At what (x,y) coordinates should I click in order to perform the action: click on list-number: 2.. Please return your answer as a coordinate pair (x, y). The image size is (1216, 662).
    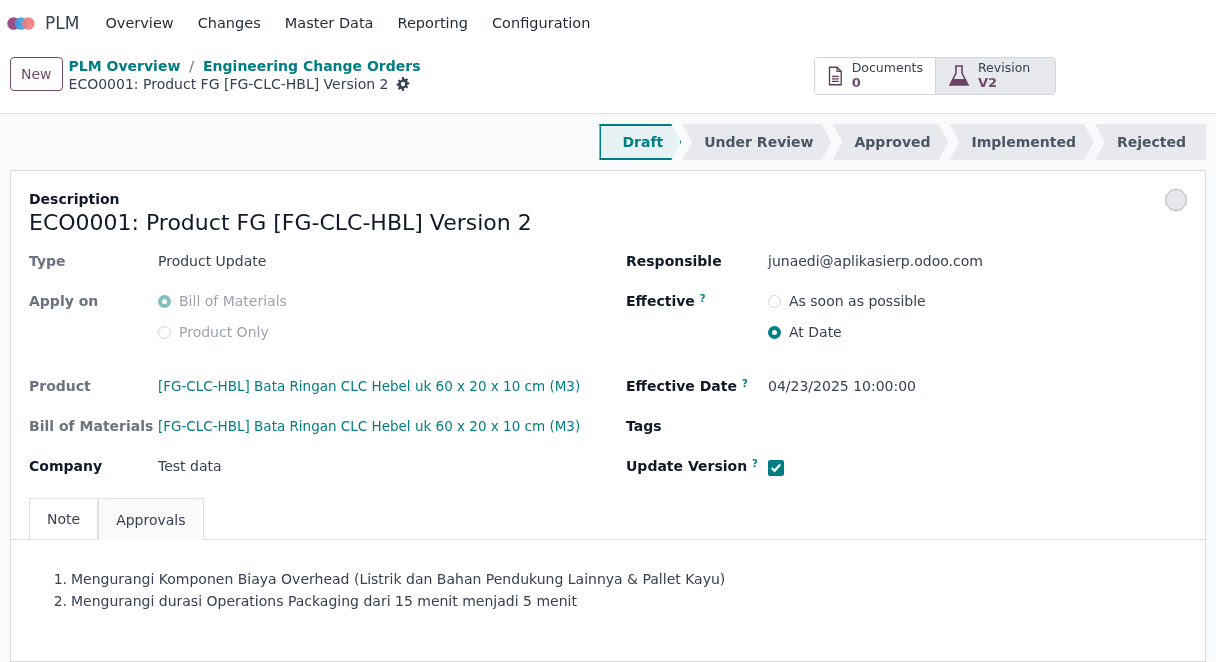
    Looking at the image, I should click on (60, 601).